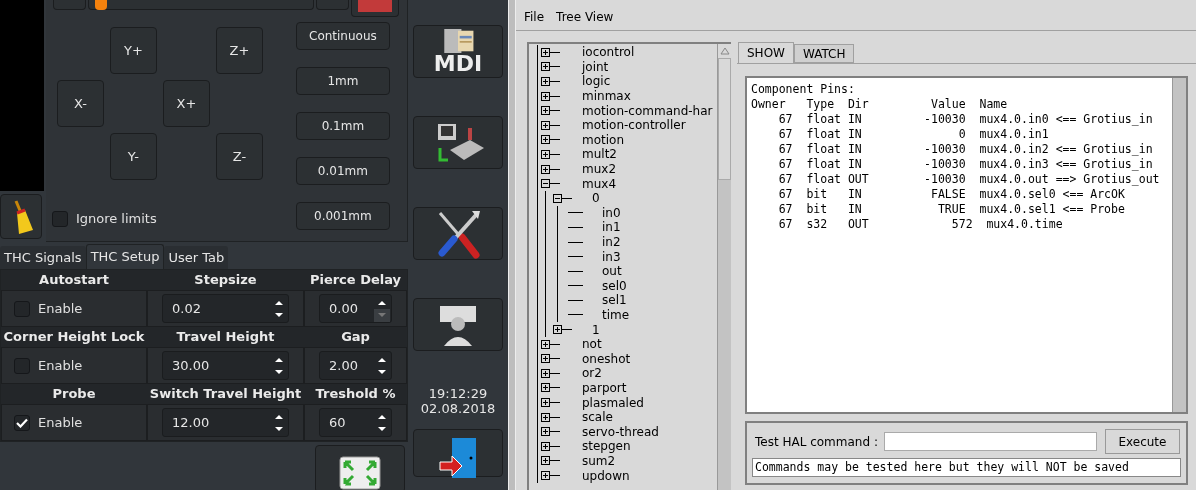  What do you see at coordinates (595, 446) in the screenshot?
I see `tree-item: stepgen` at bounding box center [595, 446].